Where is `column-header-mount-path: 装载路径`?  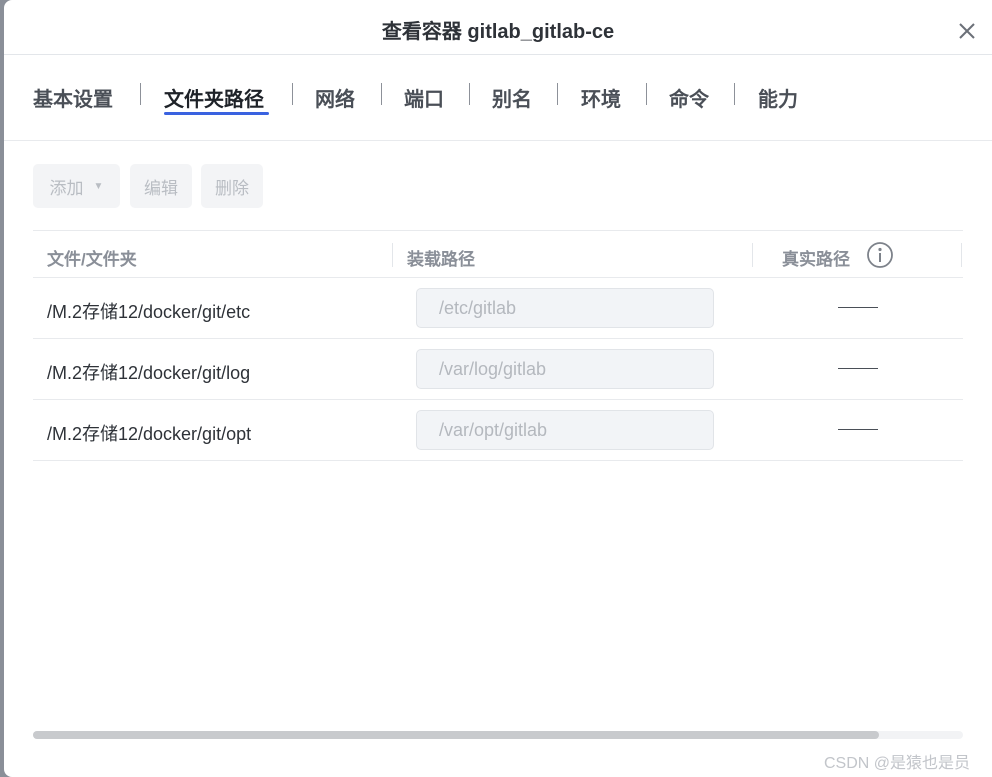
column-header-mount-path: 装载路径 is located at coordinates (441, 257).